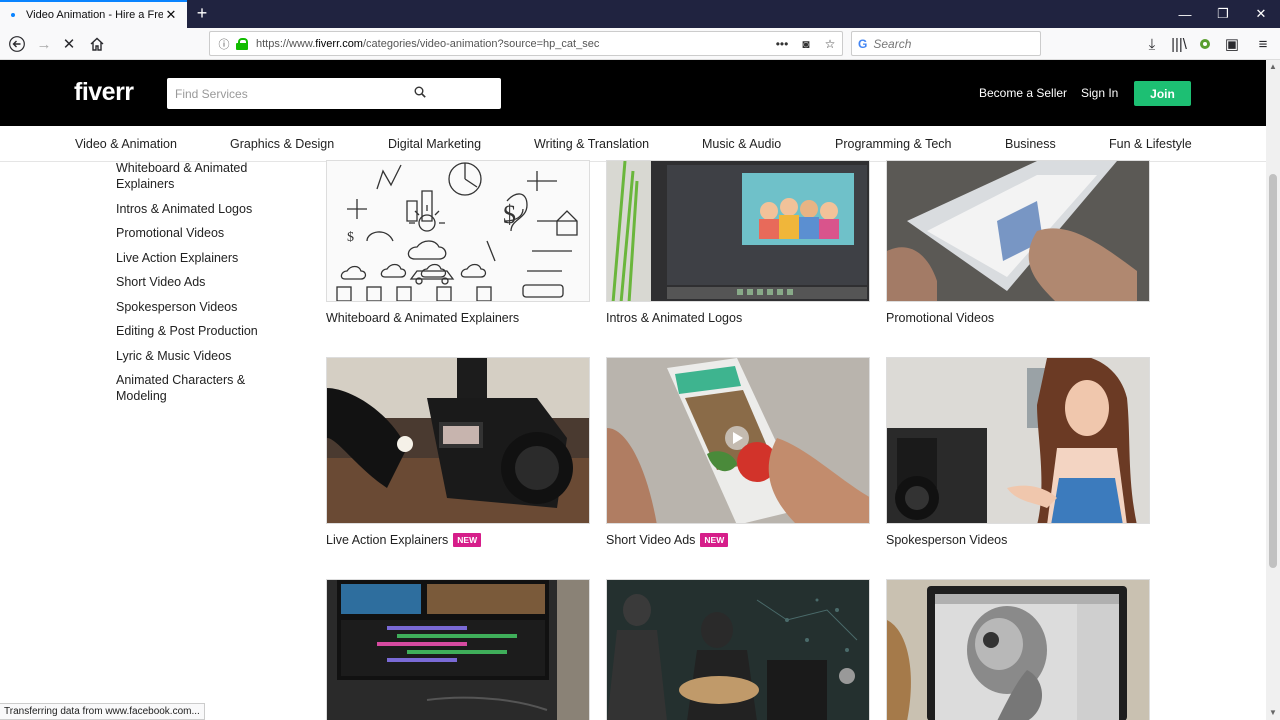  I want to click on card-label: Short Video Ads, so click(650, 540).